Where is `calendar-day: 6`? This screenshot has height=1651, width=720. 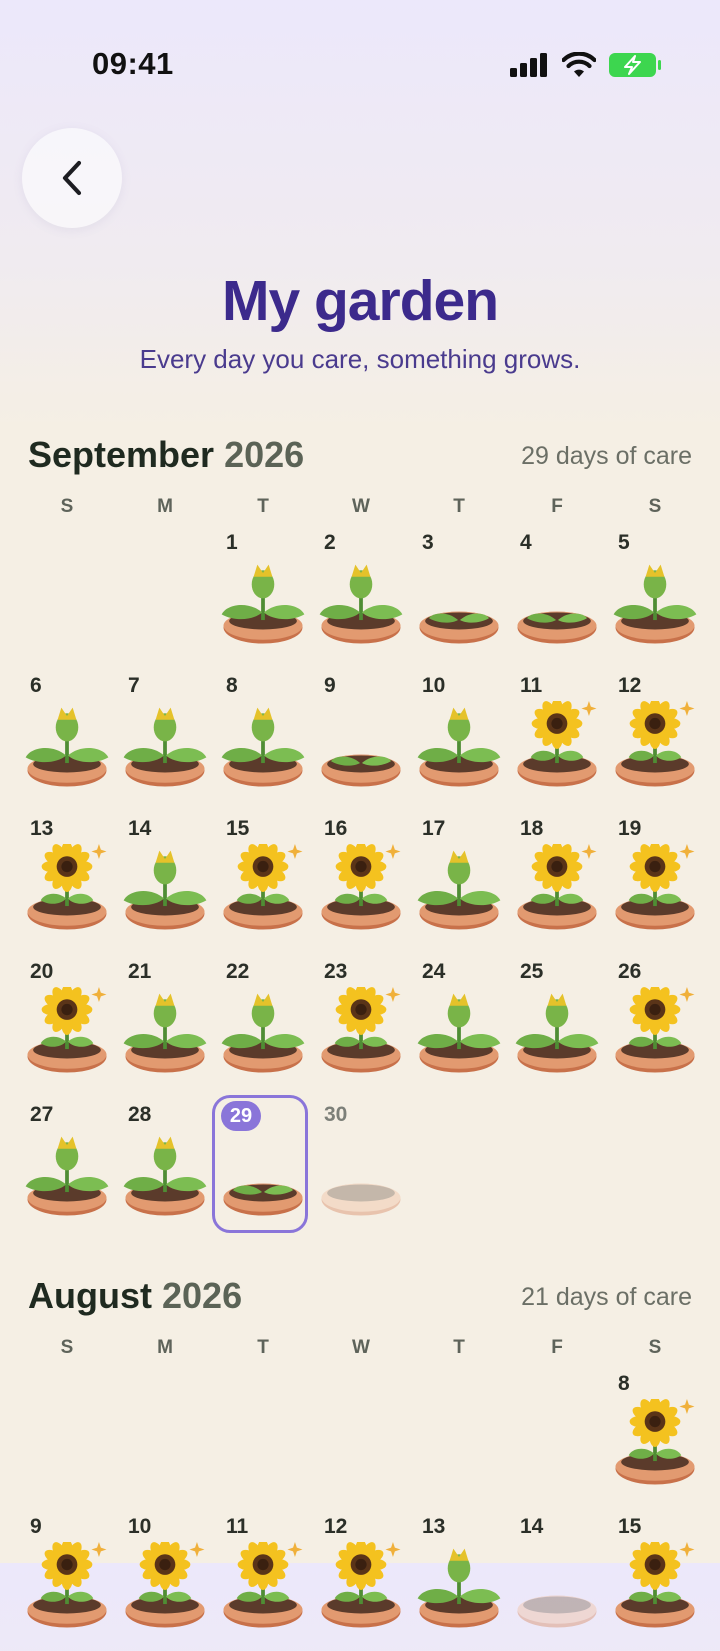 calendar-day: 6 is located at coordinates (67, 738).